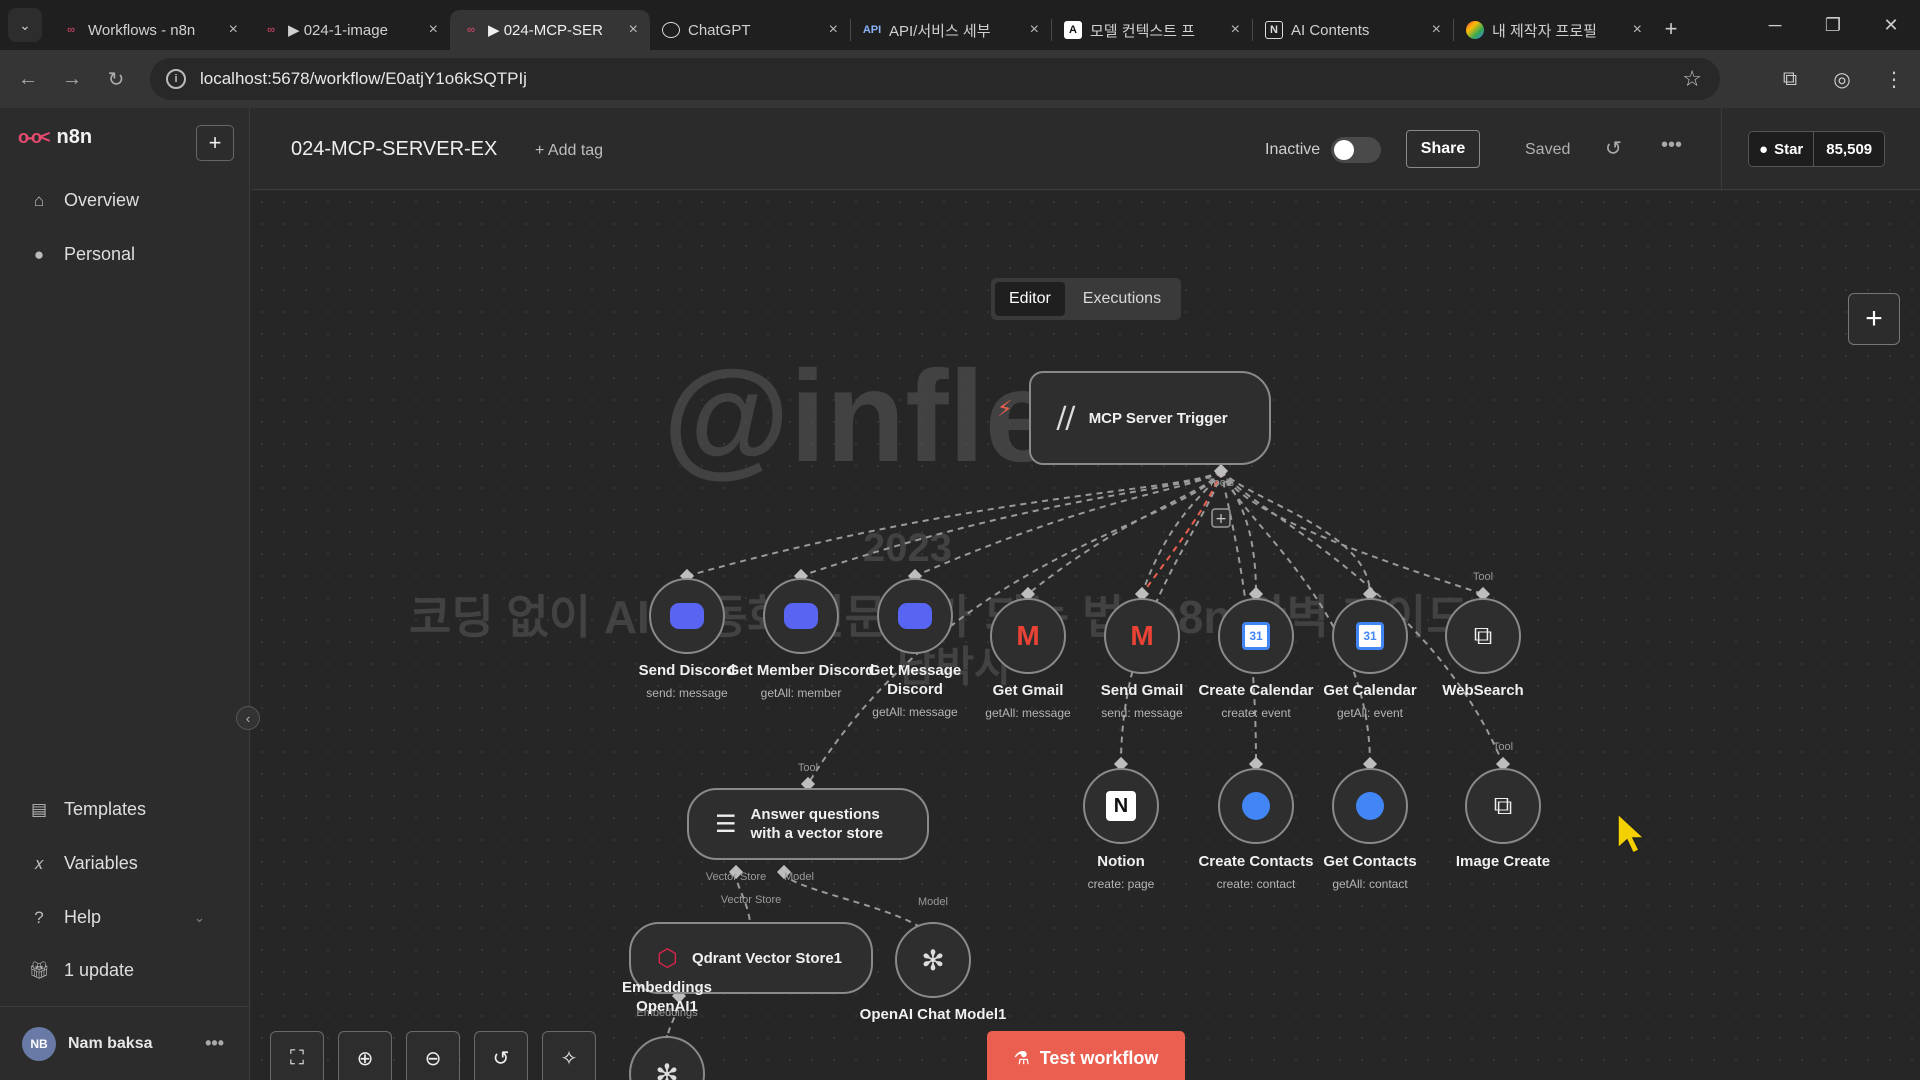  Describe the element at coordinates (248, 718) in the screenshot. I see `collapse-sidebar-button: ‹` at that location.